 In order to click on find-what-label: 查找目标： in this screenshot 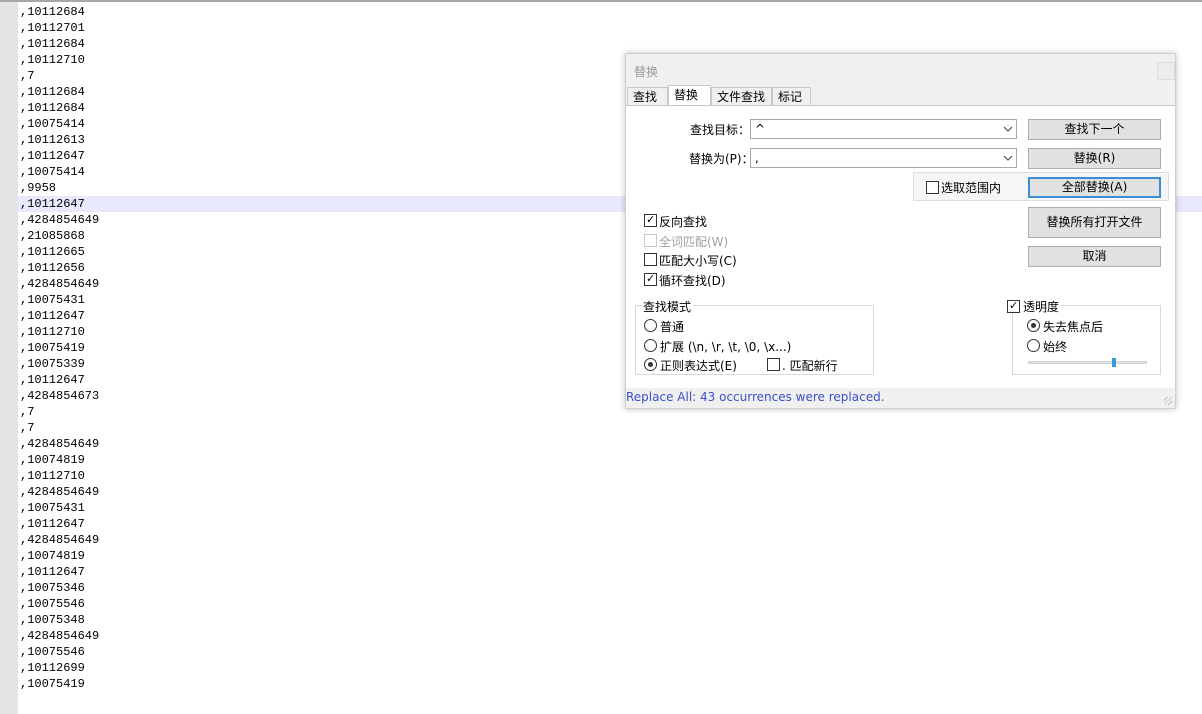, I will do `click(720, 130)`.